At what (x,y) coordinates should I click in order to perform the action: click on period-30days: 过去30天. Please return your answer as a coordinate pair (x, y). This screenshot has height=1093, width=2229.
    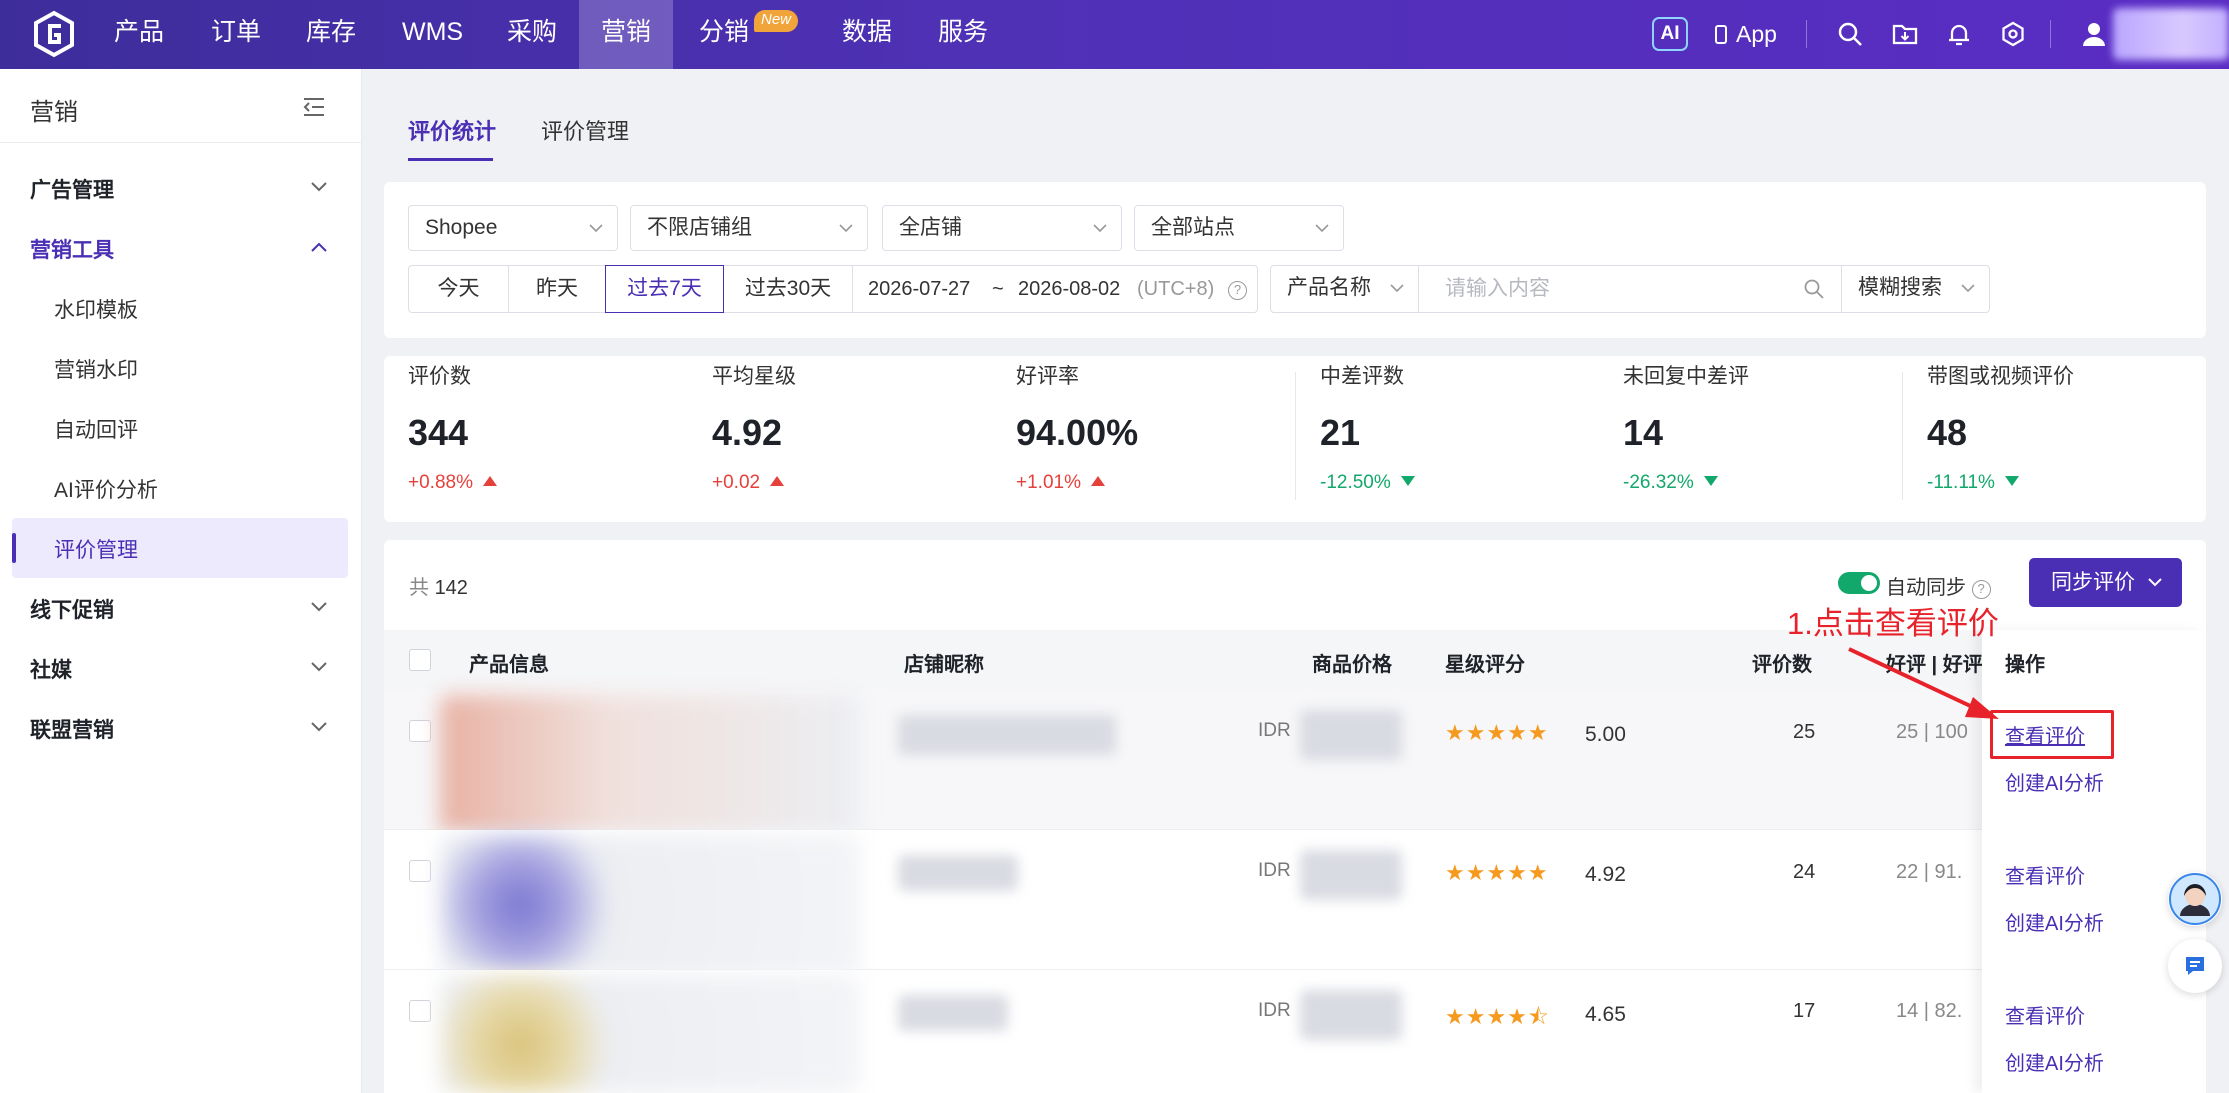
    Looking at the image, I should click on (788, 289).